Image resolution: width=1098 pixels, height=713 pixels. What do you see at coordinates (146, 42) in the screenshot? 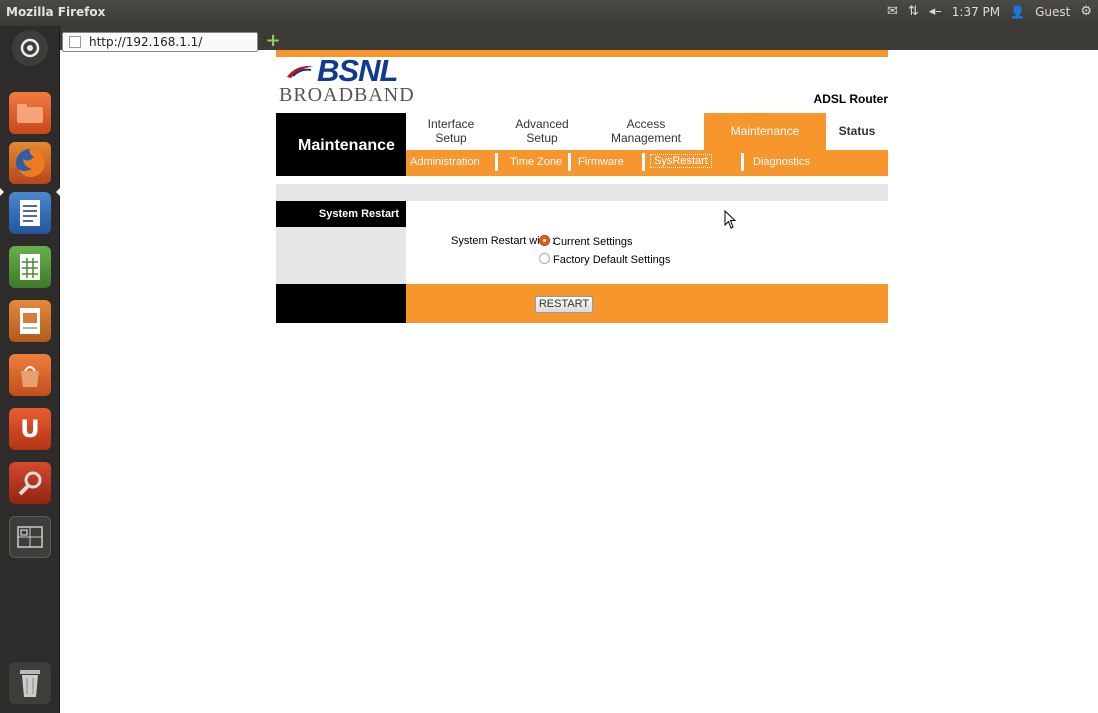
I see `url-text: http://192.168.1.1/` at bounding box center [146, 42].